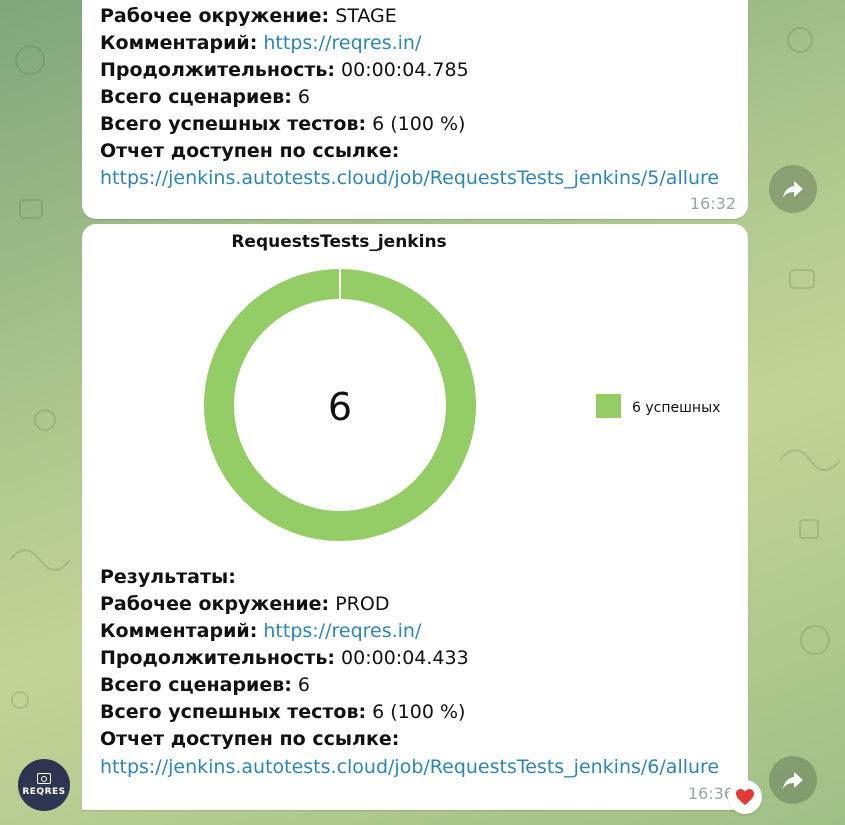 Image resolution: width=845 pixels, height=825 pixels. What do you see at coordinates (248, 16) in the screenshot?
I see `env-line: Рабочее окружение: STAGE` at bounding box center [248, 16].